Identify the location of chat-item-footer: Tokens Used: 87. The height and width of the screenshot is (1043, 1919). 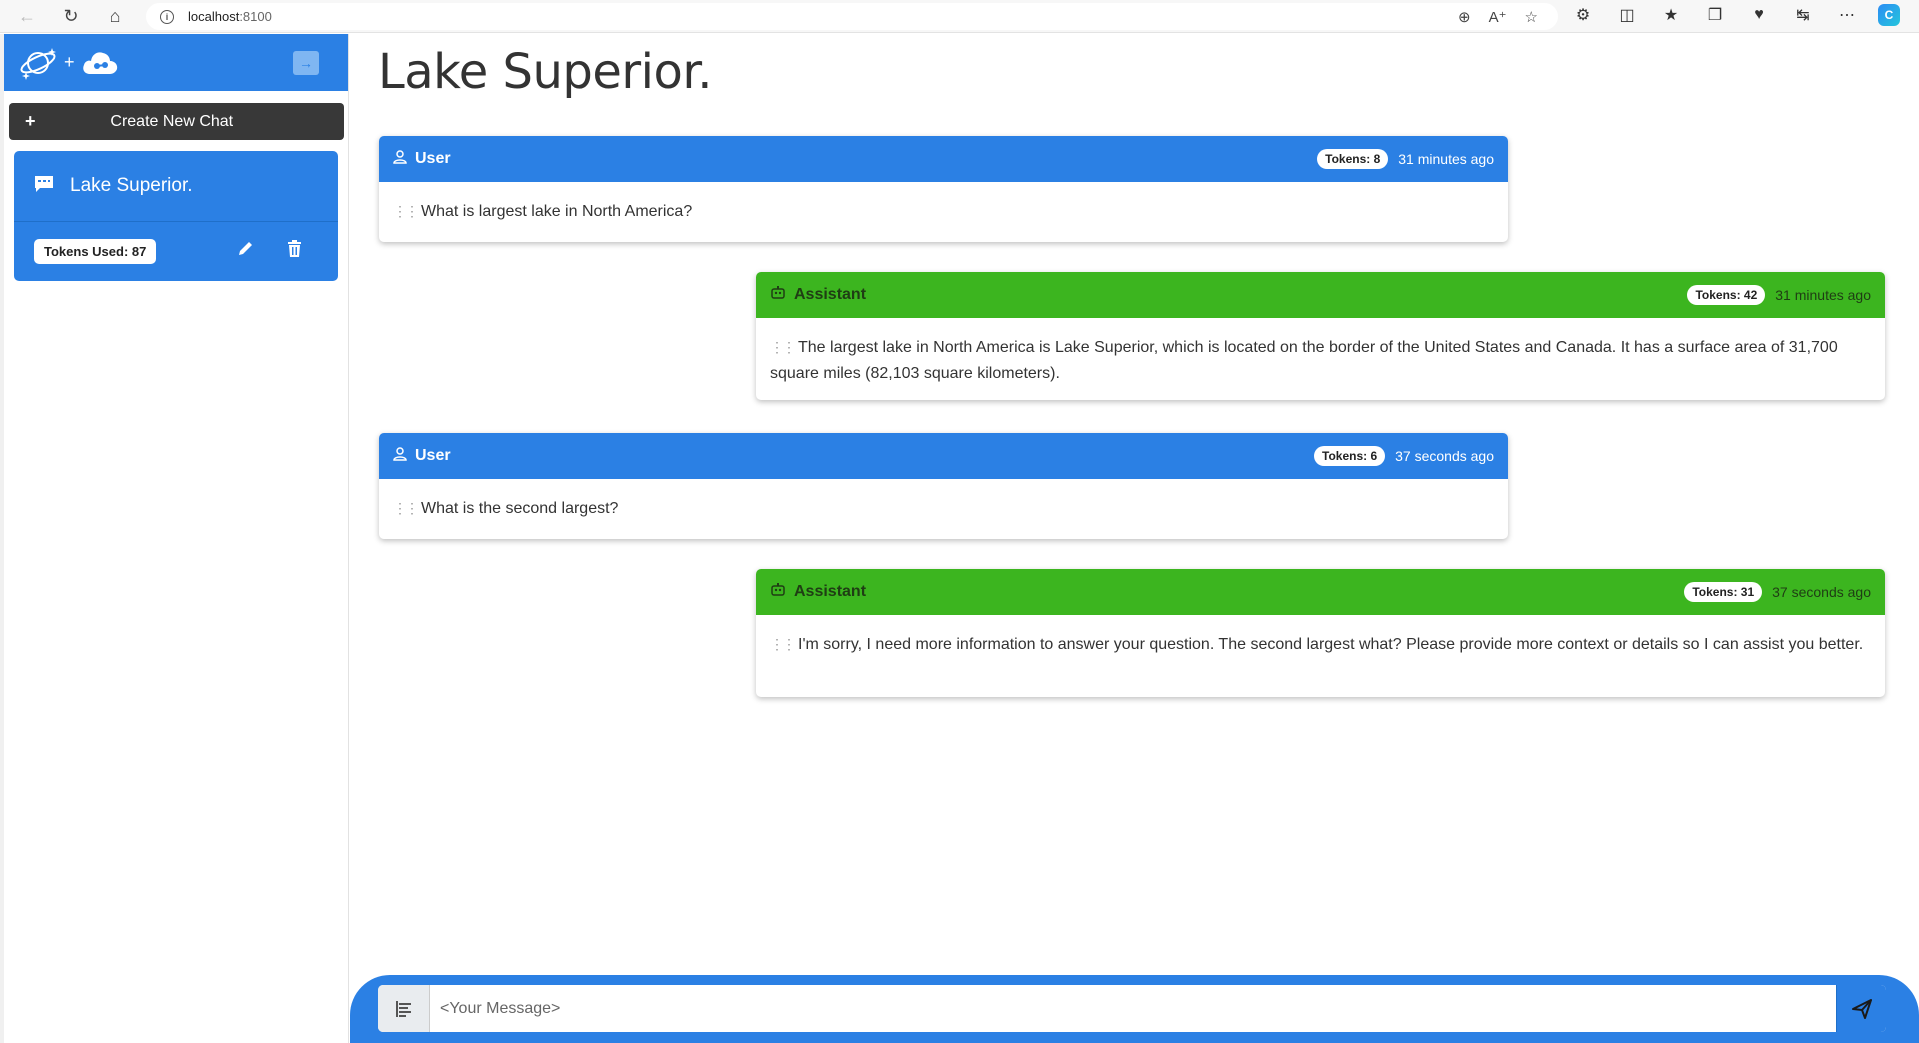
(176, 251).